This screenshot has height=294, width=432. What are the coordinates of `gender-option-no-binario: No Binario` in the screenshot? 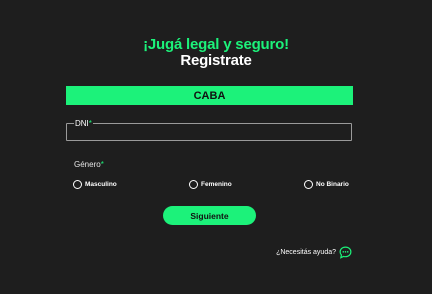 It's located at (326, 184).